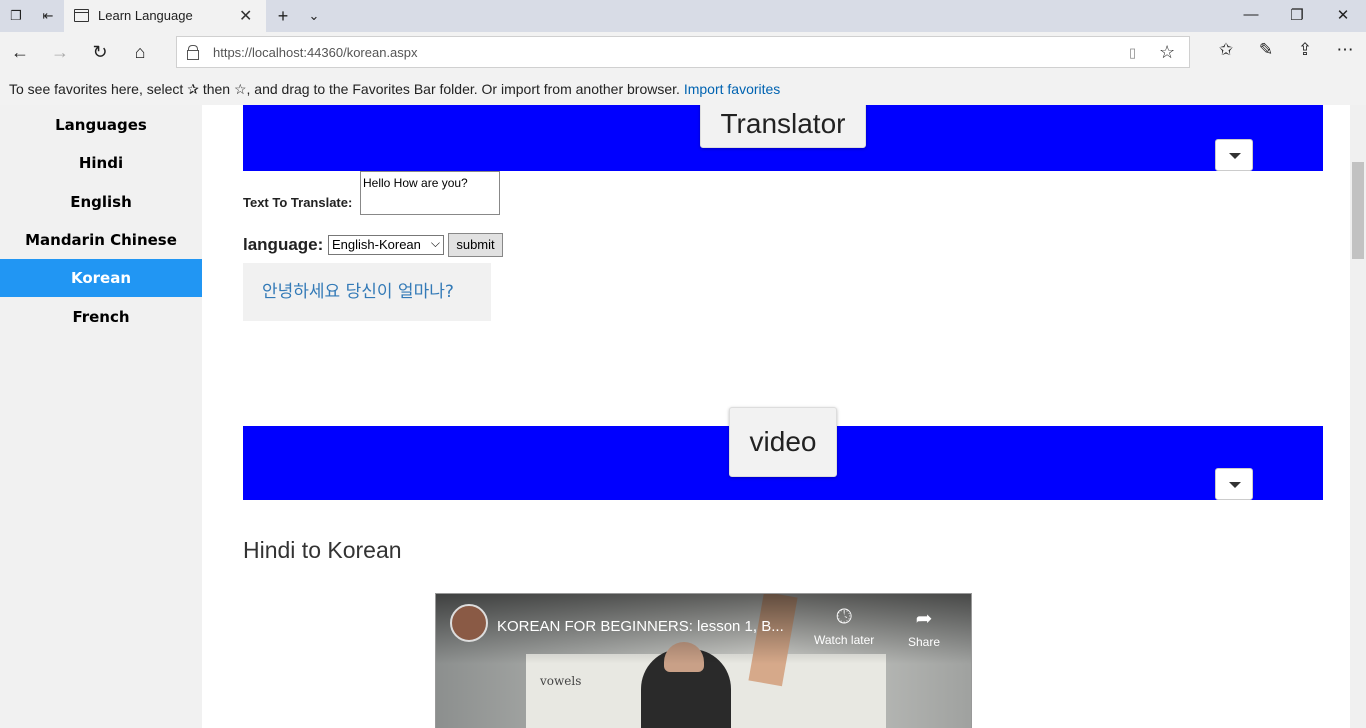 The image size is (1366, 728). I want to click on tab-bar: ❐ ⇤ Learn Language ✕ + ⌄ — ❐ ✕, so click(683, 16).